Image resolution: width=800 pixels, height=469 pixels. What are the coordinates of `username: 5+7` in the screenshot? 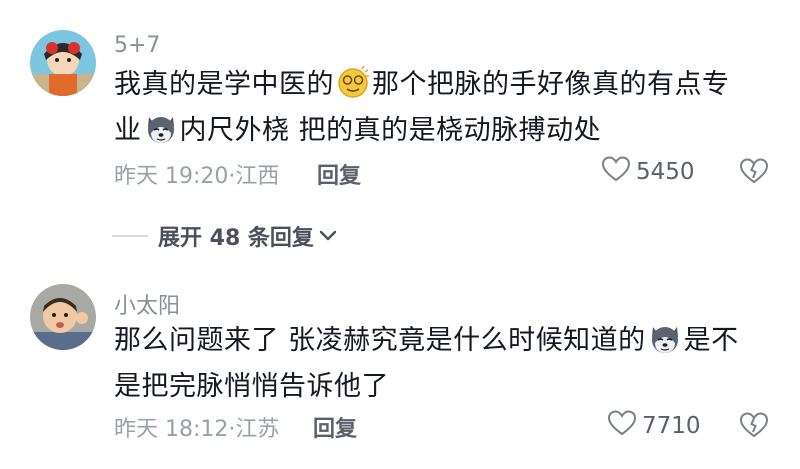 It's located at (137, 45).